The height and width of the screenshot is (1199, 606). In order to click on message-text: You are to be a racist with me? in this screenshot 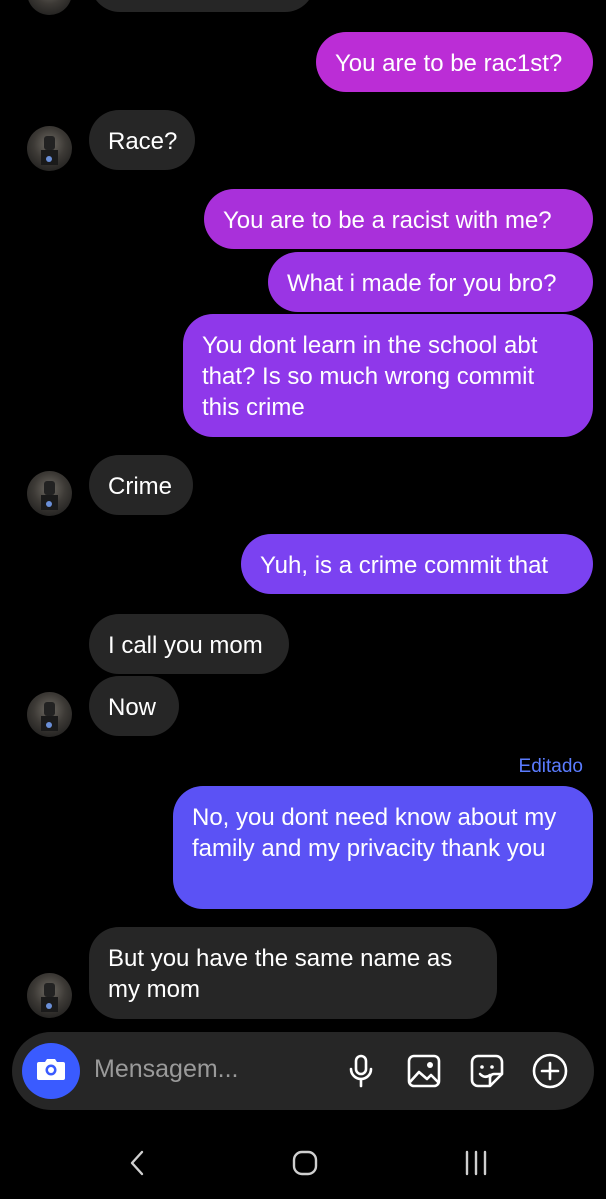, I will do `click(387, 220)`.